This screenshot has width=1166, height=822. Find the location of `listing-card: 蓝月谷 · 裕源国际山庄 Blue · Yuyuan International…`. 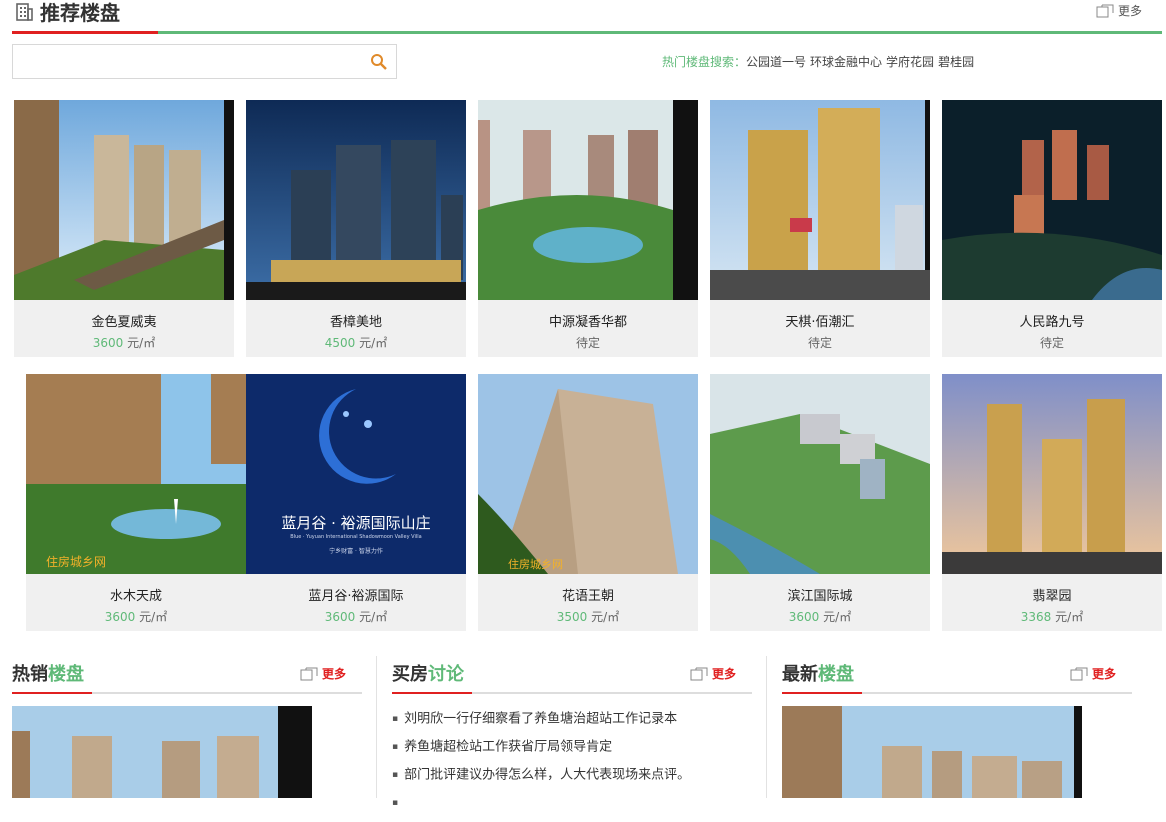

listing-card: 蓝月谷 · 裕源国际山庄 Blue · Yuyuan International… is located at coordinates (356, 502).